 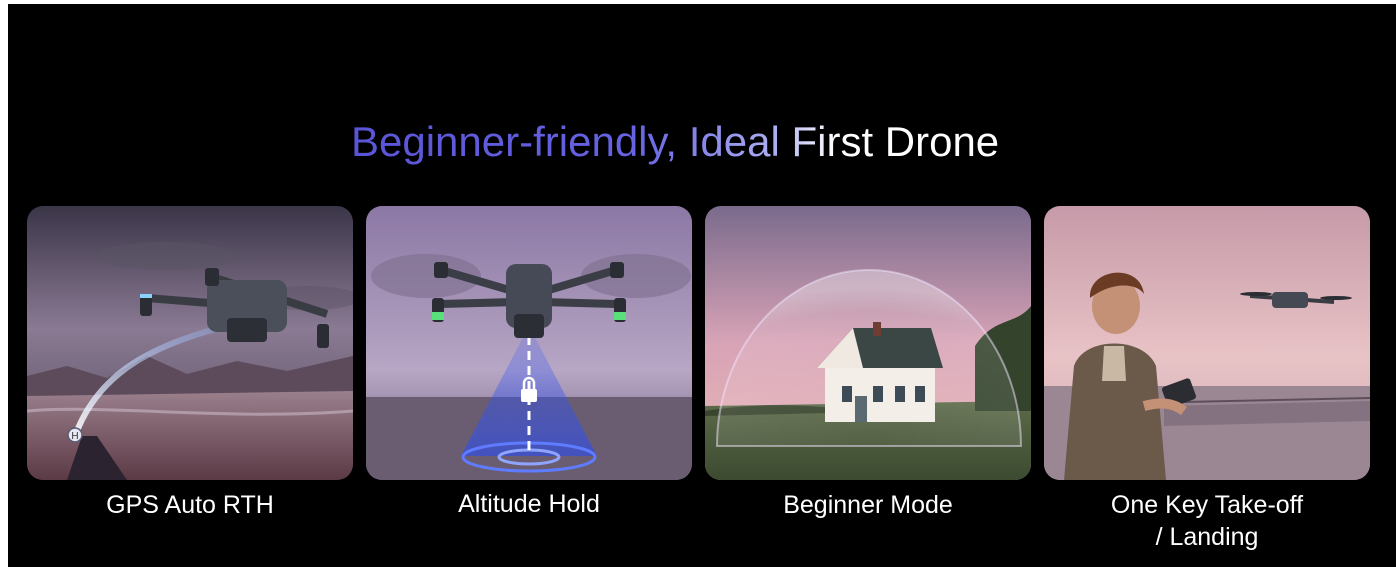 I want to click on one-key-takeoff-image, so click(x=1207, y=343).